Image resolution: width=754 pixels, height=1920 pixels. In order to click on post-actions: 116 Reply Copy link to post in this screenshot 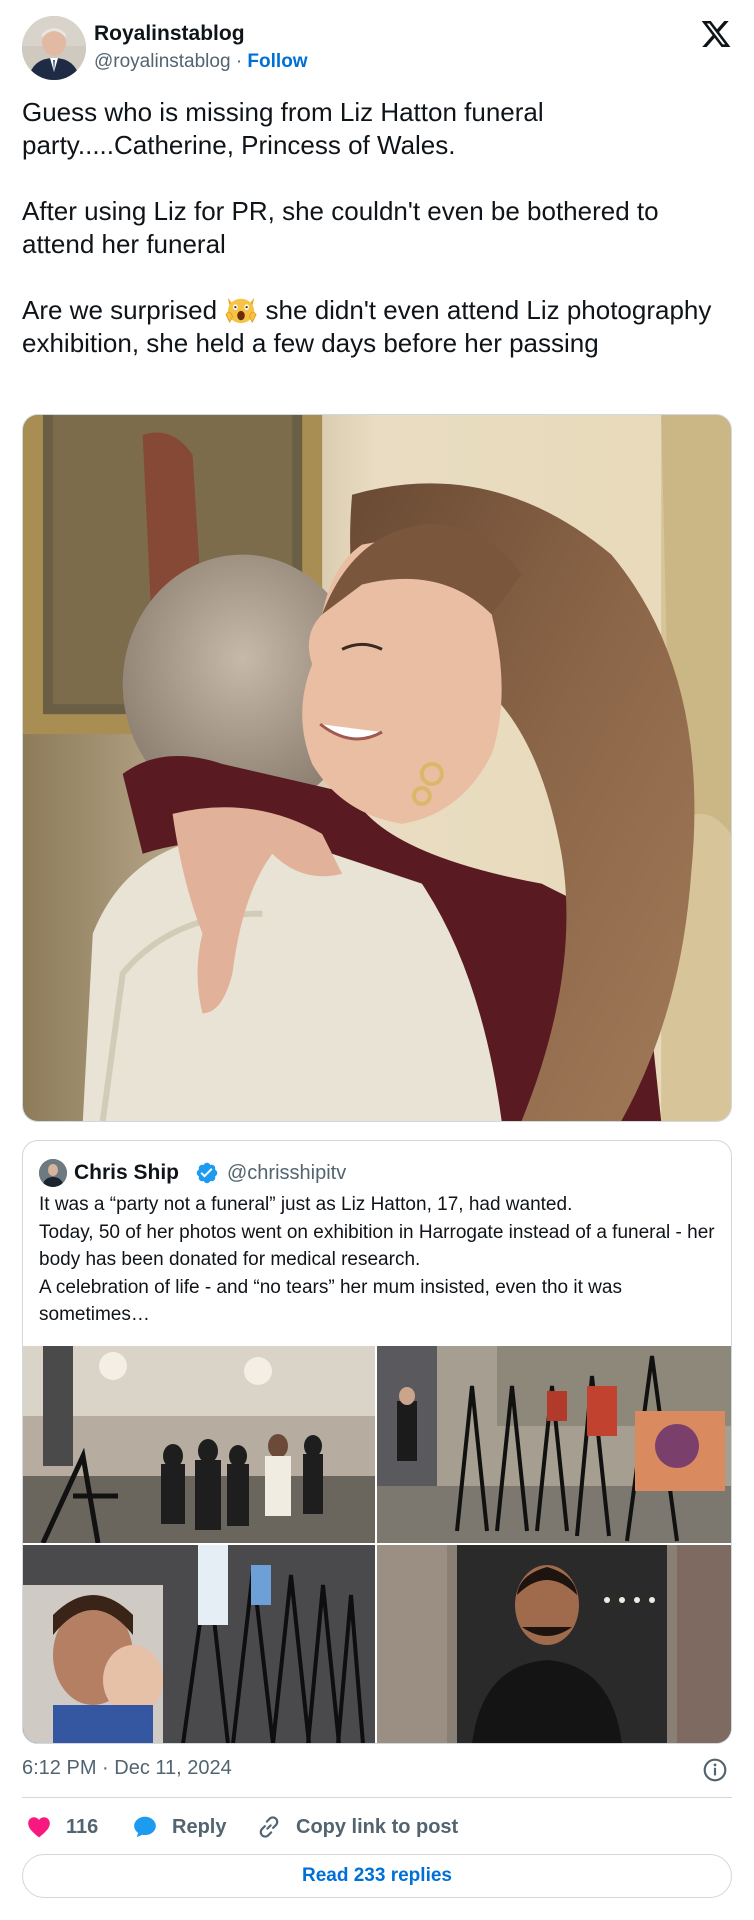, I will do `click(377, 1827)`.